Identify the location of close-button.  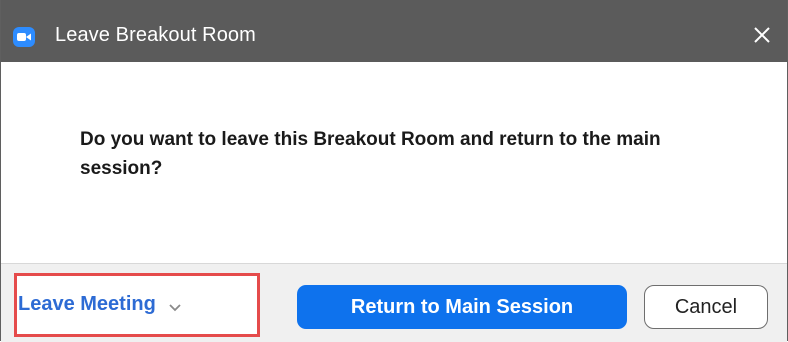
(762, 37).